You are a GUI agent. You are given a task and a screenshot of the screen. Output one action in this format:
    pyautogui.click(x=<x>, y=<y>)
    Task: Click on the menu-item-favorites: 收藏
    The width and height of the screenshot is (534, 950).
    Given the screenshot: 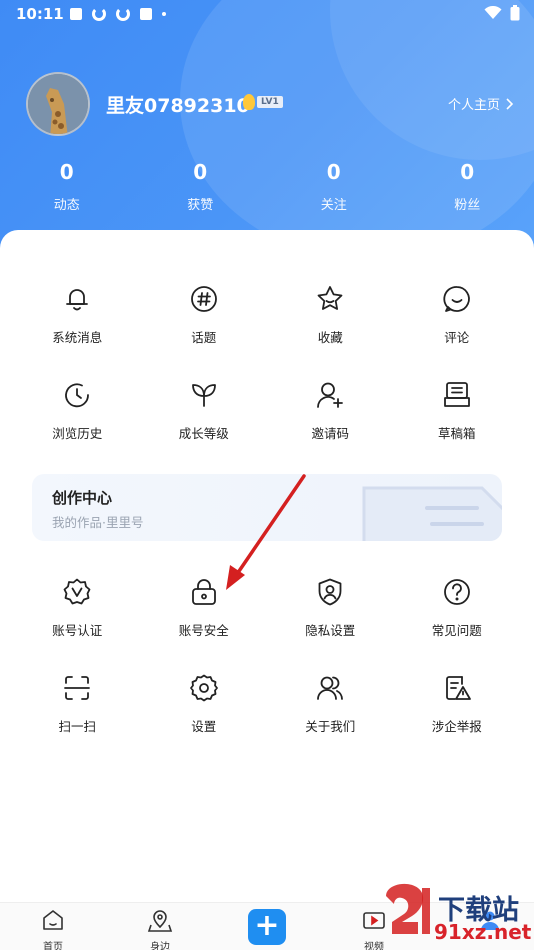 What is the action you would take?
    pyautogui.click(x=330, y=332)
    